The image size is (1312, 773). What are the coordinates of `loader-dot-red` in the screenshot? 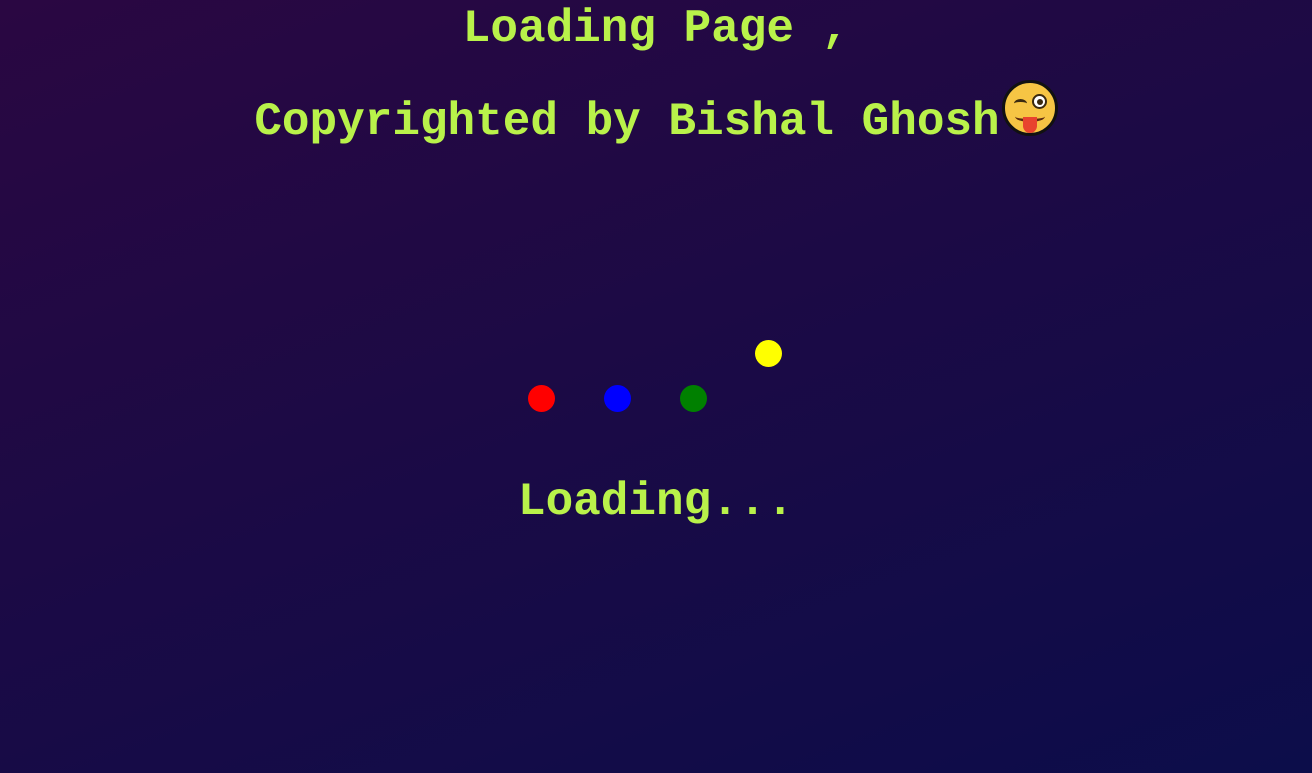 It's located at (541, 398).